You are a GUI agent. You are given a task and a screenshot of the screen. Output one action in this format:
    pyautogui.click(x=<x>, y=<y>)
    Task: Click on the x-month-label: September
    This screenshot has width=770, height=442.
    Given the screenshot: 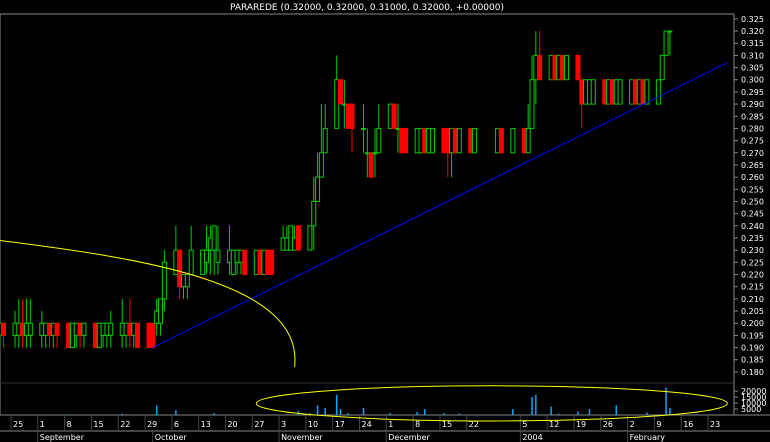 What is the action you would take?
    pyautogui.click(x=62, y=437)
    